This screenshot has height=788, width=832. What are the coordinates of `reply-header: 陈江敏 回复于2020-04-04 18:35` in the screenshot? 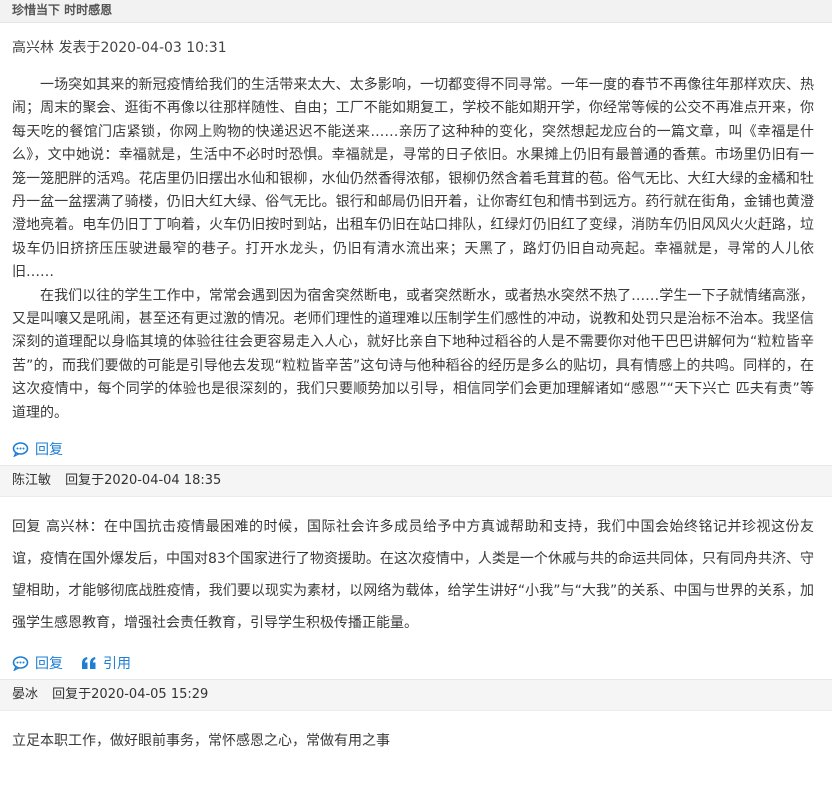 It's located at (416, 481).